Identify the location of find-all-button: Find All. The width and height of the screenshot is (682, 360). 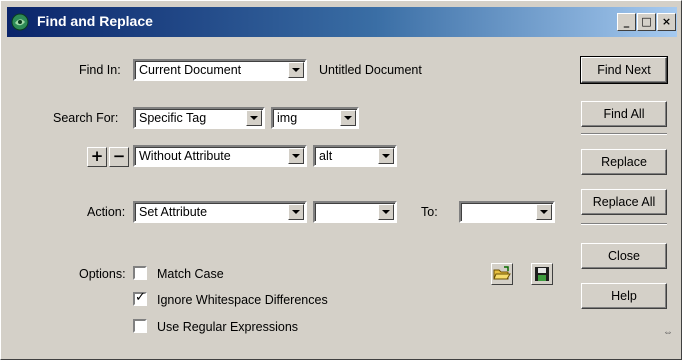
(624, 114).